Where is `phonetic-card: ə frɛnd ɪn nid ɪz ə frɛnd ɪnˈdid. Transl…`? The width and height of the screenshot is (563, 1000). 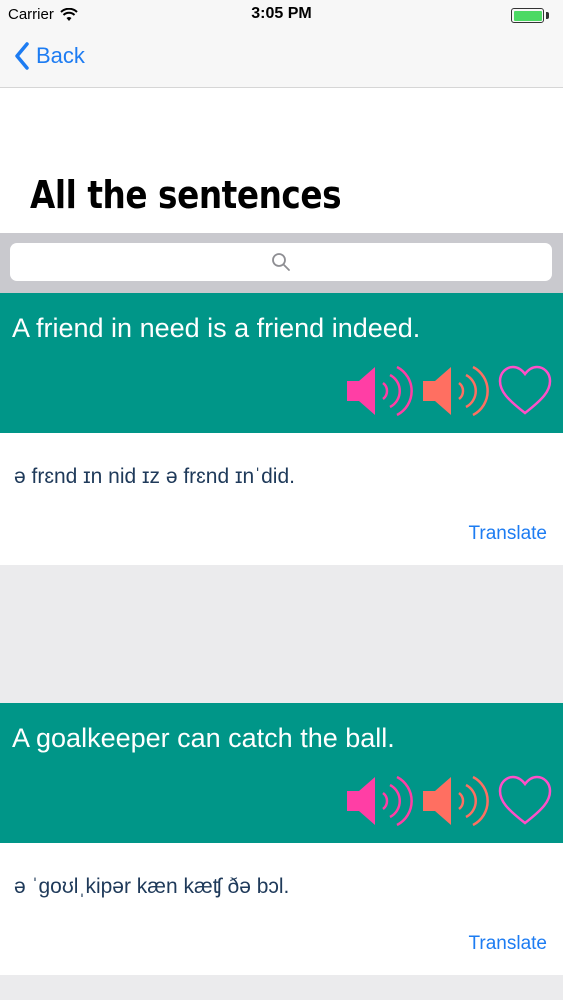 phonetic-card: ə frɛnd ɪn nid ɪz ə frɛnd ɪnˈdid. Transl… is located at coordinates (281, 499).